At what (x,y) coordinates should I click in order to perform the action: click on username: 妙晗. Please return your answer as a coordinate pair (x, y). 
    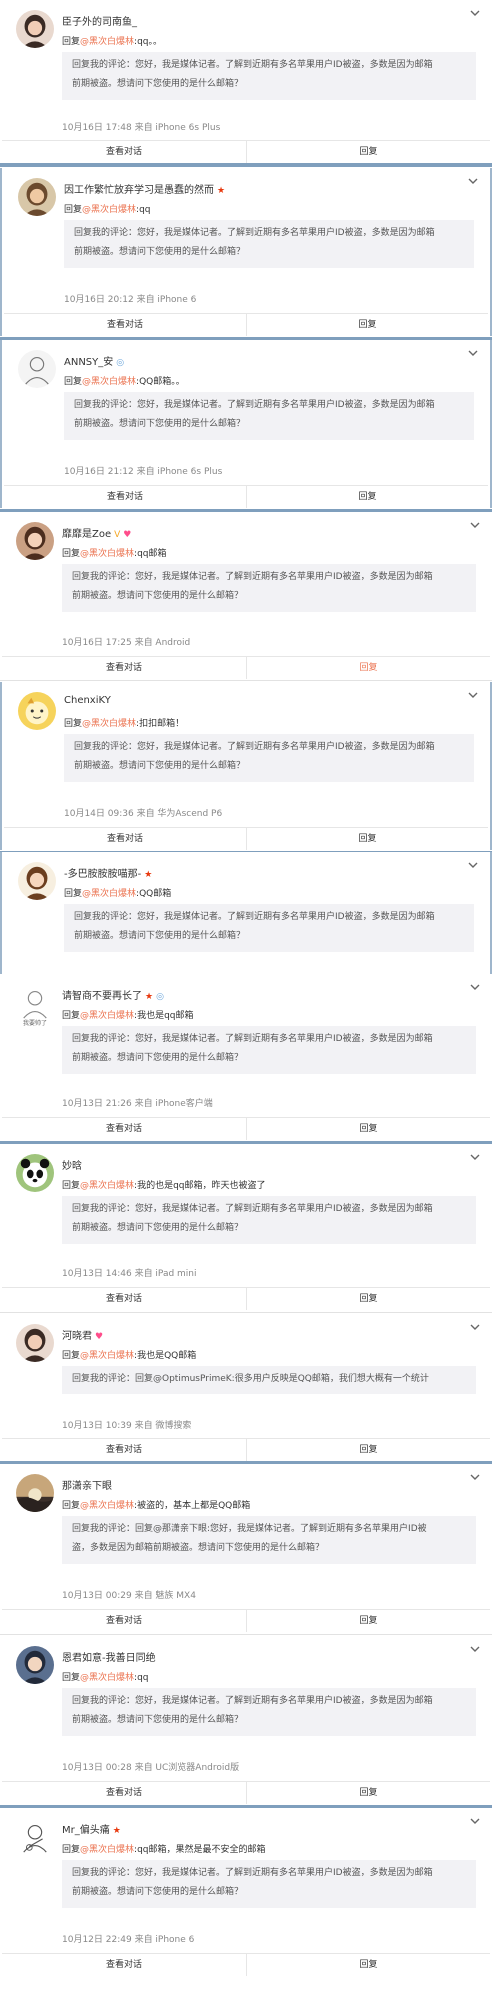
    Looking at the image, I should click on (72, 1164).